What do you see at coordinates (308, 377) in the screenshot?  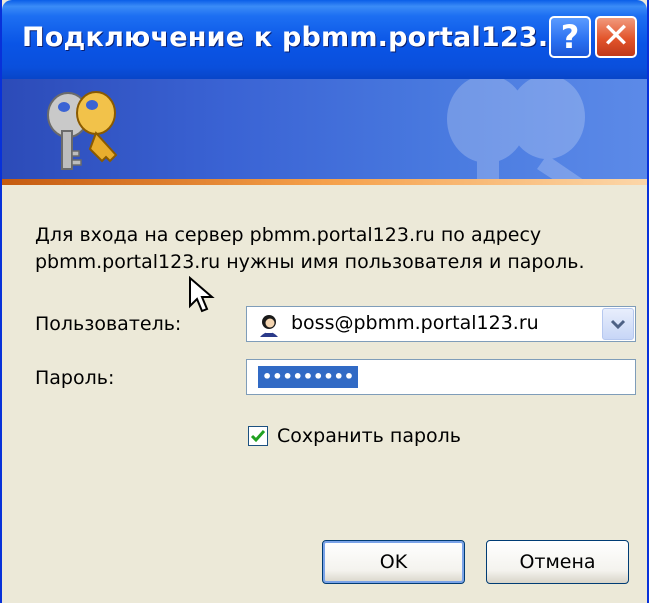 I see `password-value: •••••••••` at bounding box center [308, 377].